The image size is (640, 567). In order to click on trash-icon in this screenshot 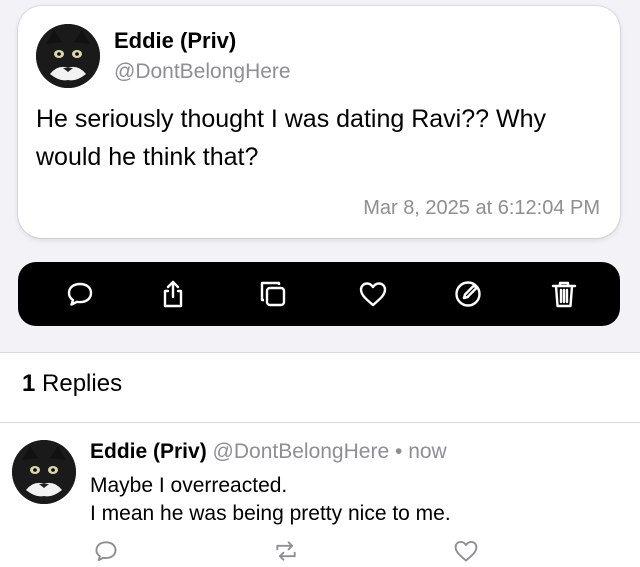, I will do `click(564, 294)`.